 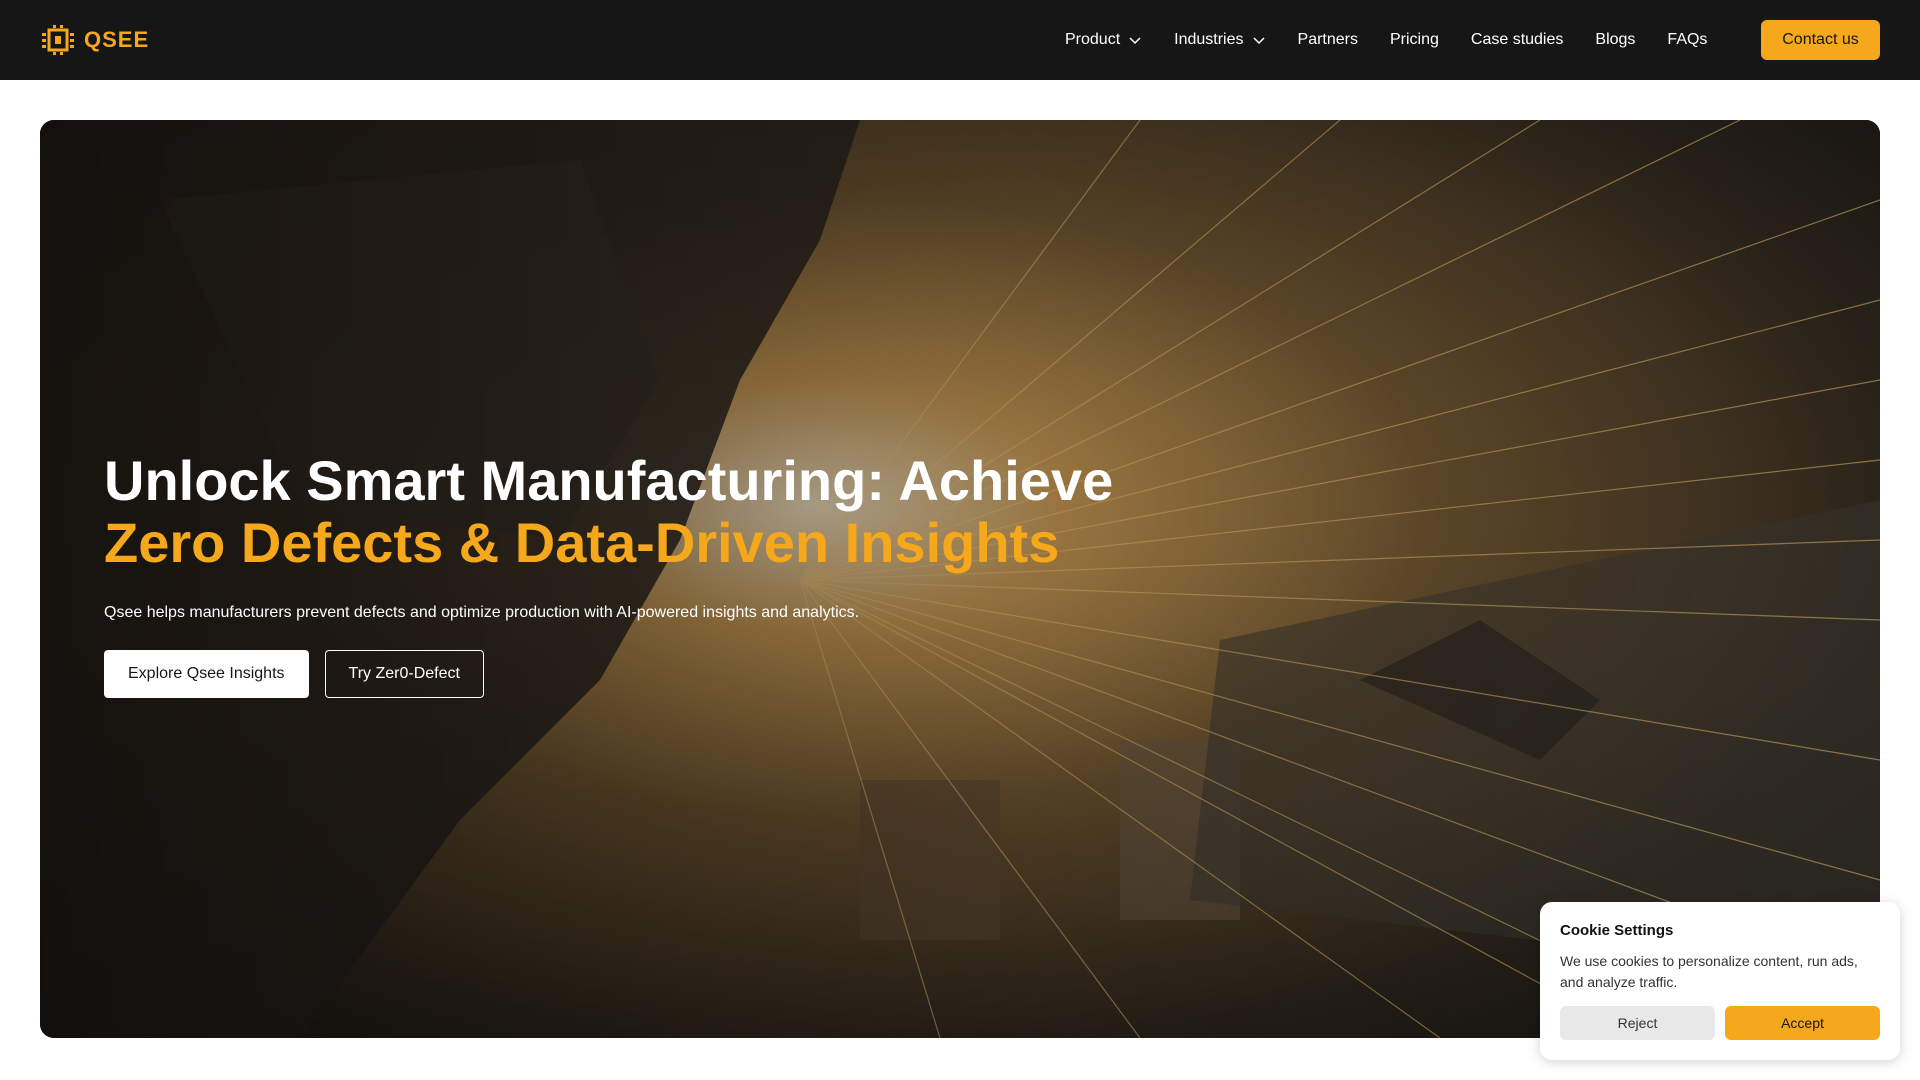 I want to click on contact-us-button: Contact us, so click(x=1820, y=40).